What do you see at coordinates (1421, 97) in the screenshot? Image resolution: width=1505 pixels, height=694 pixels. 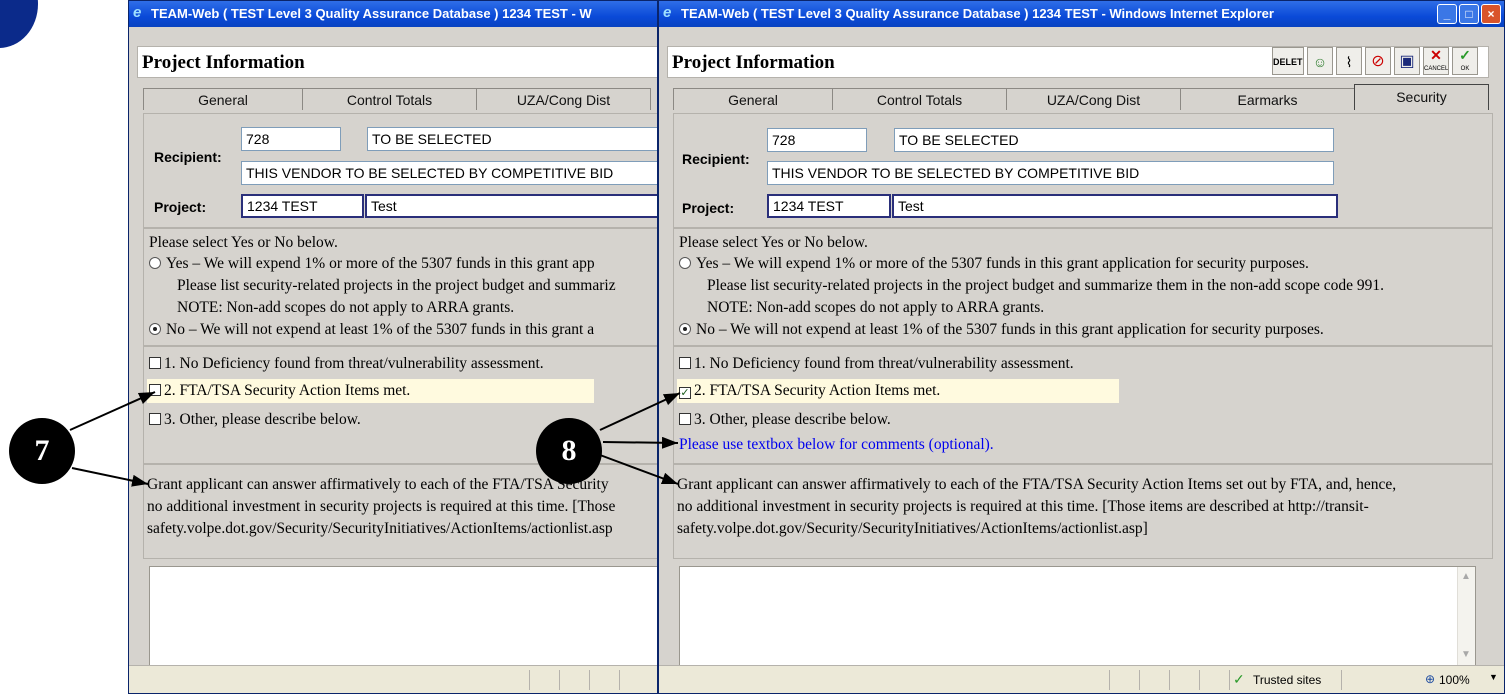 I see `tab-security: Security` at bounding box center [1421, 97].